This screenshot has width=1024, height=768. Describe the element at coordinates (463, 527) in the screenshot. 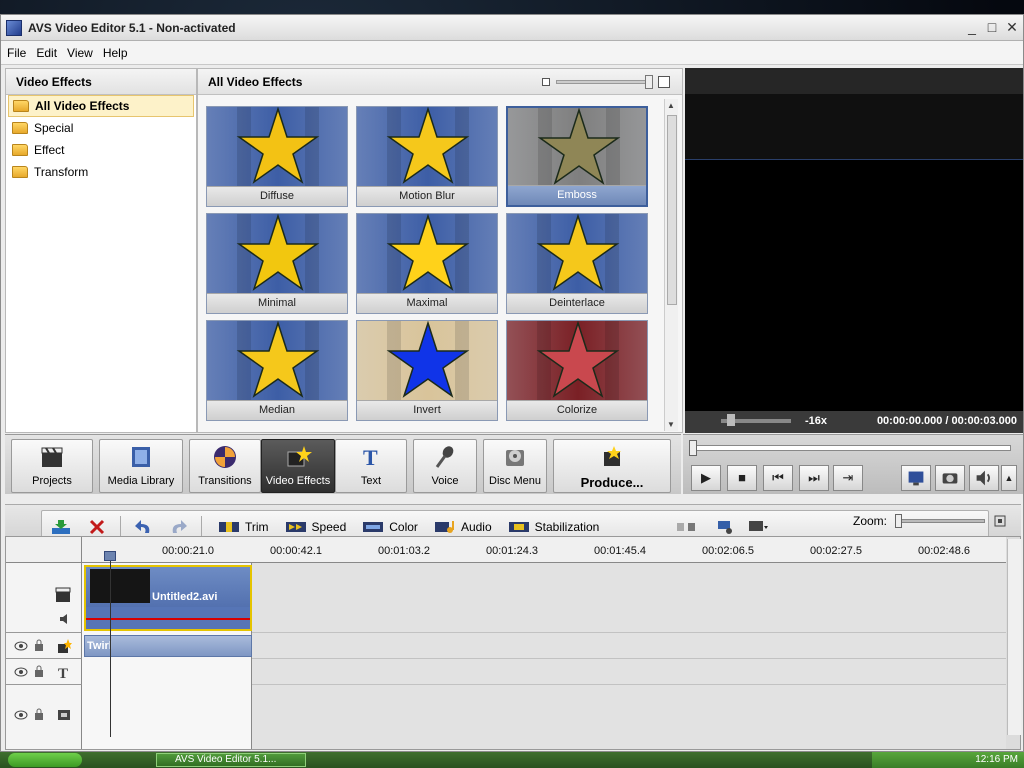

I see `audio-tool: Audio` at that location.